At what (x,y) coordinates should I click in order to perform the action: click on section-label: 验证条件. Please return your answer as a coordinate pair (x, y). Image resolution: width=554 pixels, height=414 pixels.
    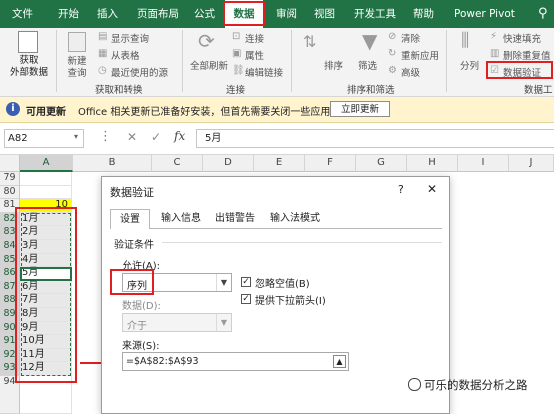
    Looking at the image, I should click on (134, 245).